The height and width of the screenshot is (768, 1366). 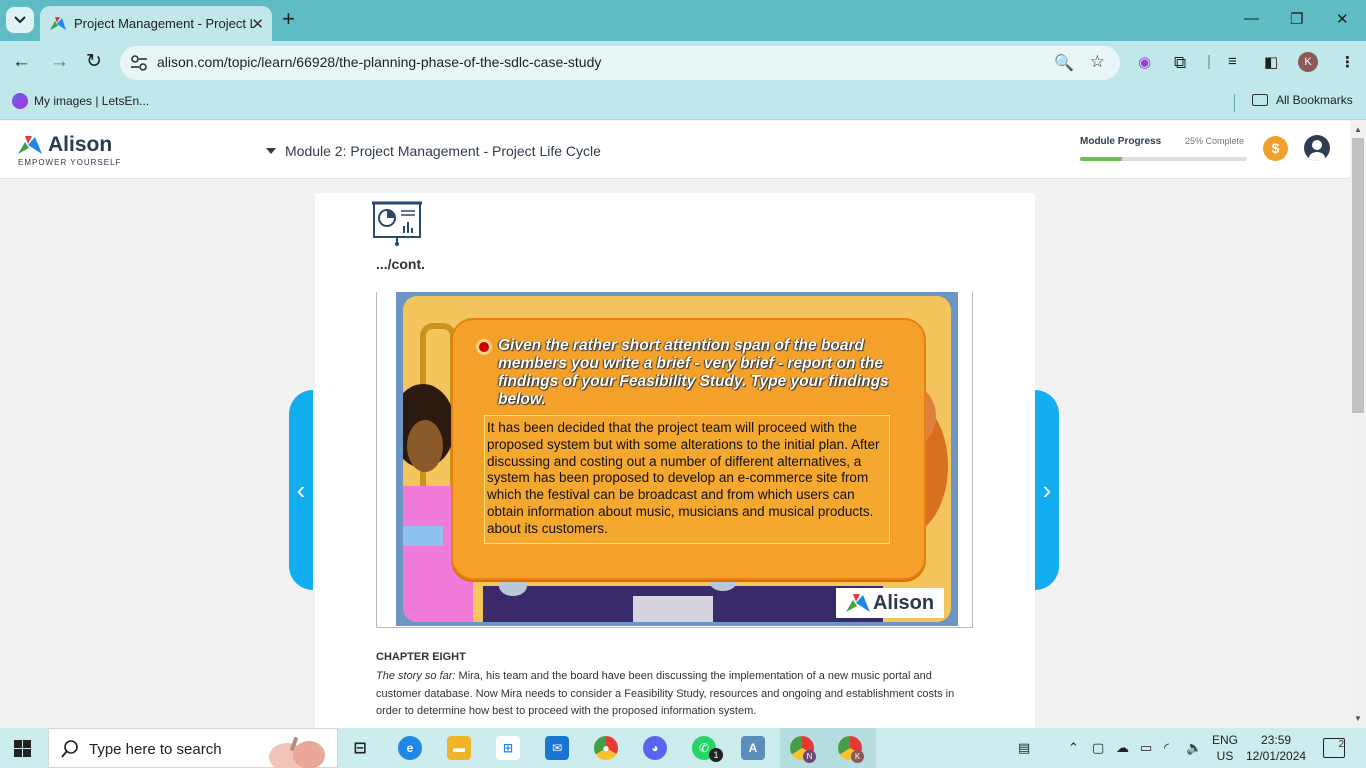 I want to click on alison-favicon-icon, so click(x=58, y=23).